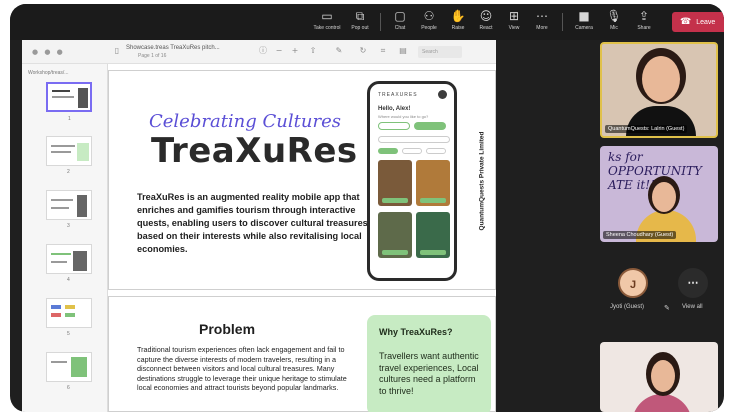 The width and height of the screenshot is (736, 416). What do you see at coordinates (584, 16) in the screenshot?
I see `camera-icon: ■` at bounding box center [584, 16].